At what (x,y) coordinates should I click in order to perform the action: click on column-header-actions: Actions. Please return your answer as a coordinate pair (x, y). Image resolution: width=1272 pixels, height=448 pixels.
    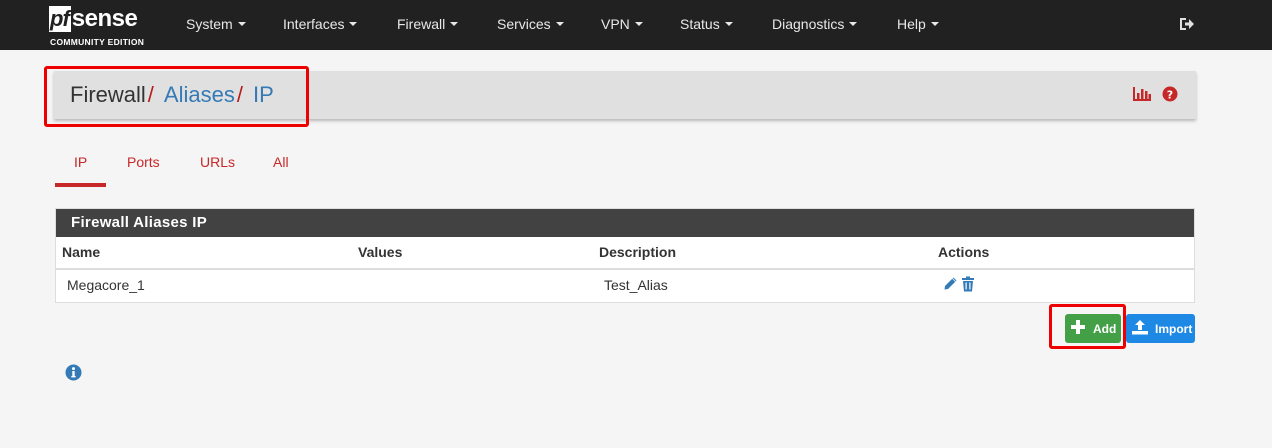
    Looking at the image, I should click on (964, 252).